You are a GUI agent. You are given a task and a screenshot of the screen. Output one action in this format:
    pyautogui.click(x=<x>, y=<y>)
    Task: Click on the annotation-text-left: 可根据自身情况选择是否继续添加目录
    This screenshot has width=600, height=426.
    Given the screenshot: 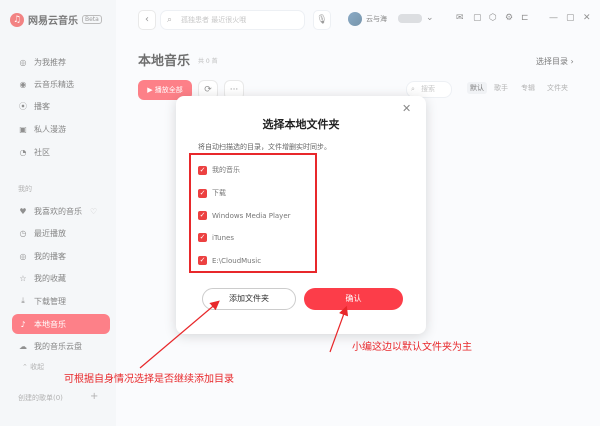 What is the action you would take?
    pyautogui.click(x=149, y=379)
    